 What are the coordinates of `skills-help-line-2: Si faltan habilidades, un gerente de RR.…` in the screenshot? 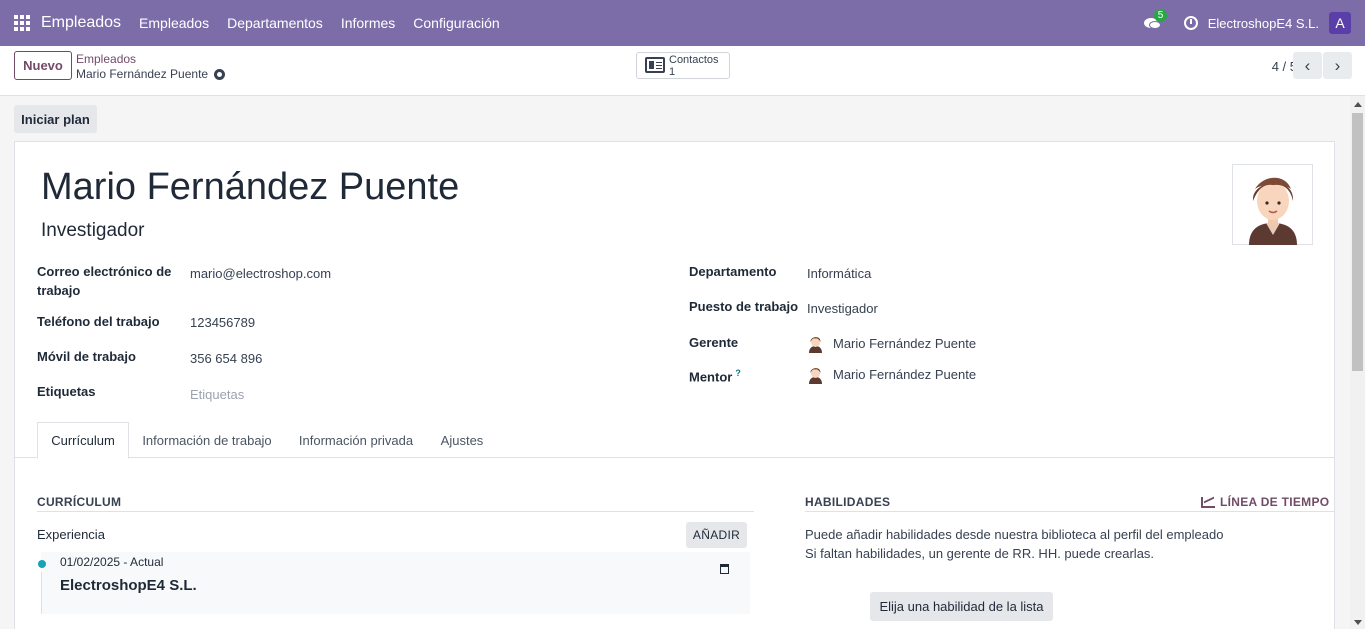 It's located at (980, 553).